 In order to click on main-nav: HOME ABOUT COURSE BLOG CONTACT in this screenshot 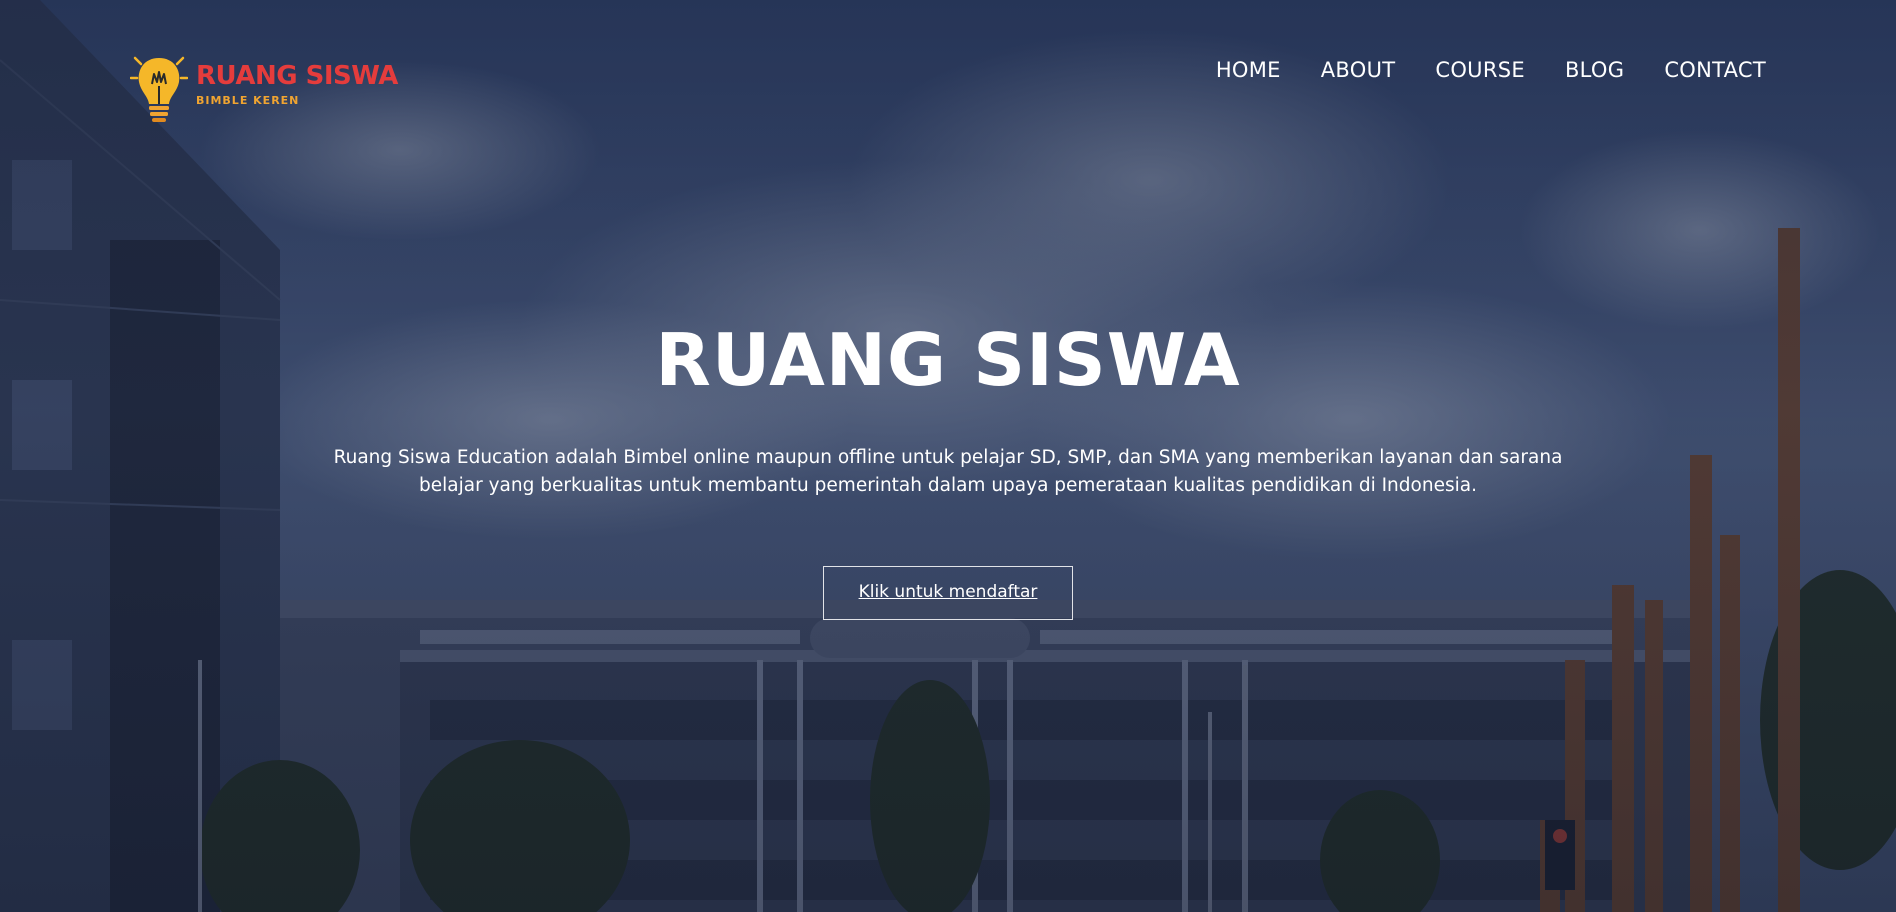, I will do `click(1491, 70)`.